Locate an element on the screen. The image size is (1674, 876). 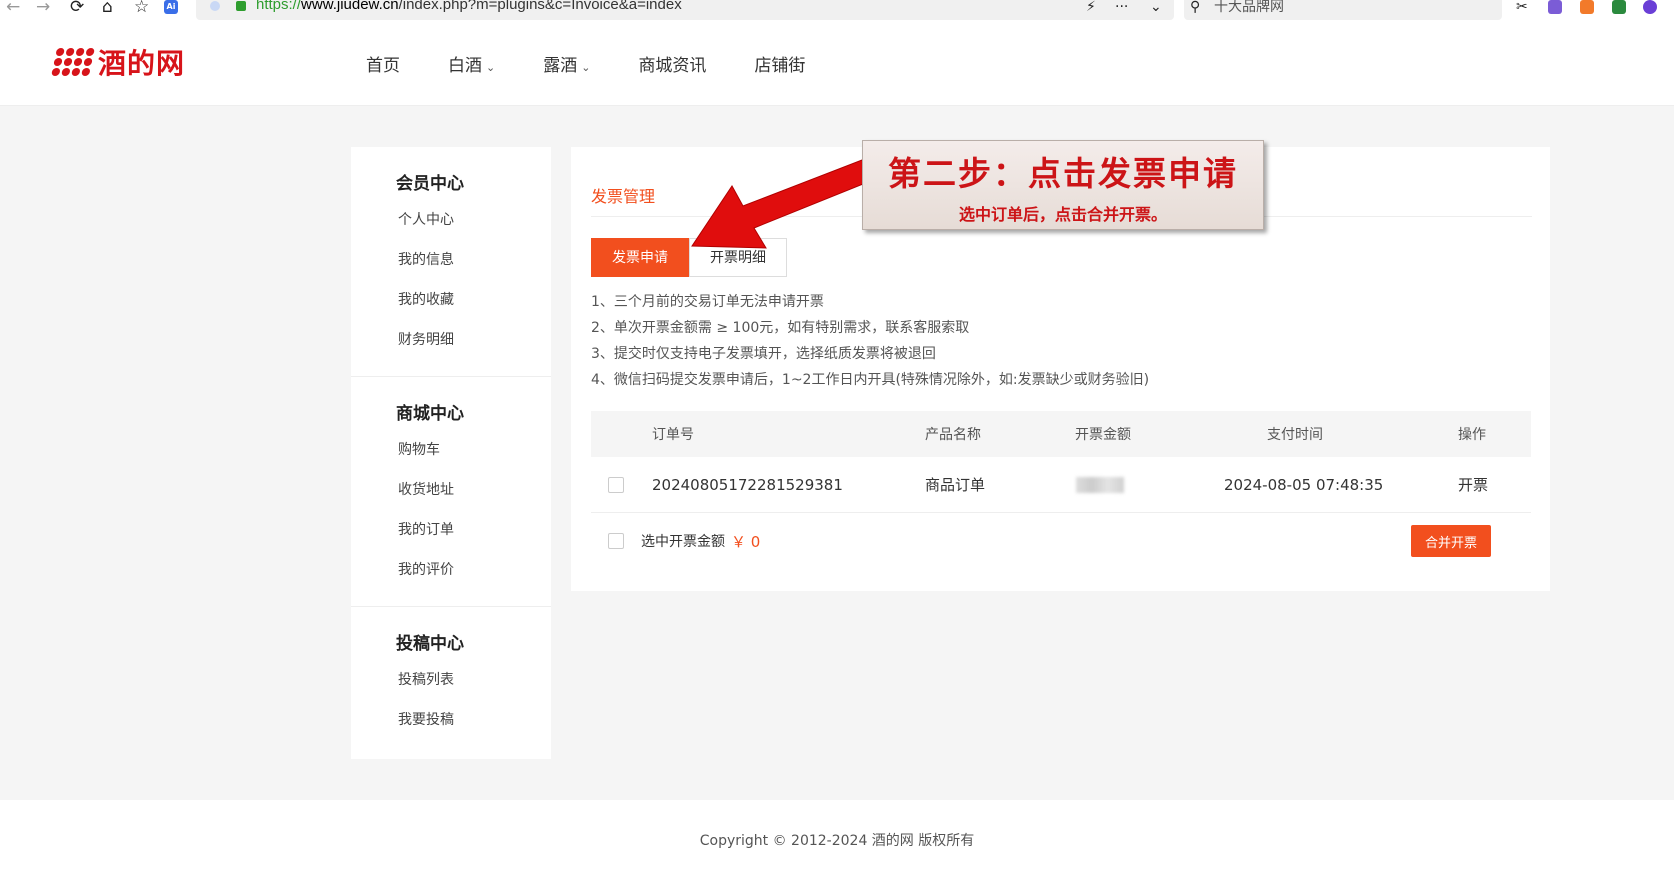
logo-dots-icon is located at coordinates (73, 62).